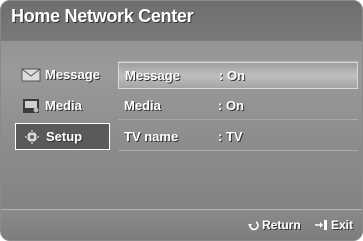 The height and width of the screenshot is (241, 363). I want to click on exit-label: Exit, so click(342, 225).